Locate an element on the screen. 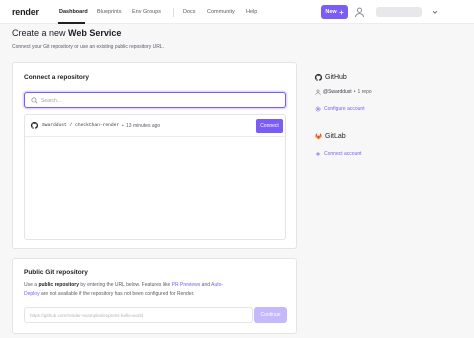  page-title: Create a new Web Service is located at coordinates (66, 33).